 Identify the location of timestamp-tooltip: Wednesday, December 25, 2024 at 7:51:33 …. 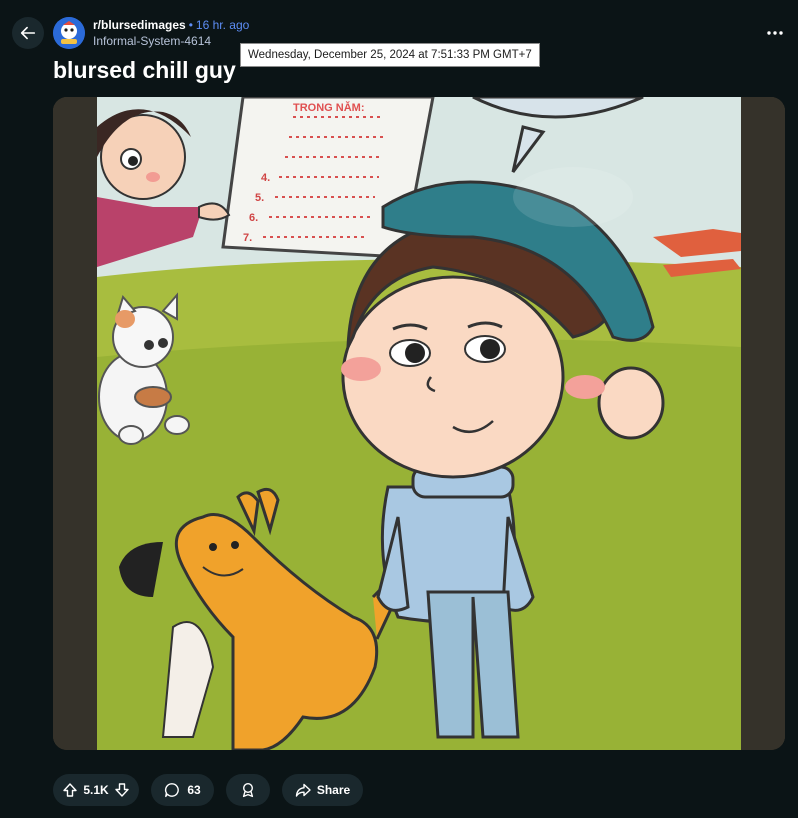
(390, 55).